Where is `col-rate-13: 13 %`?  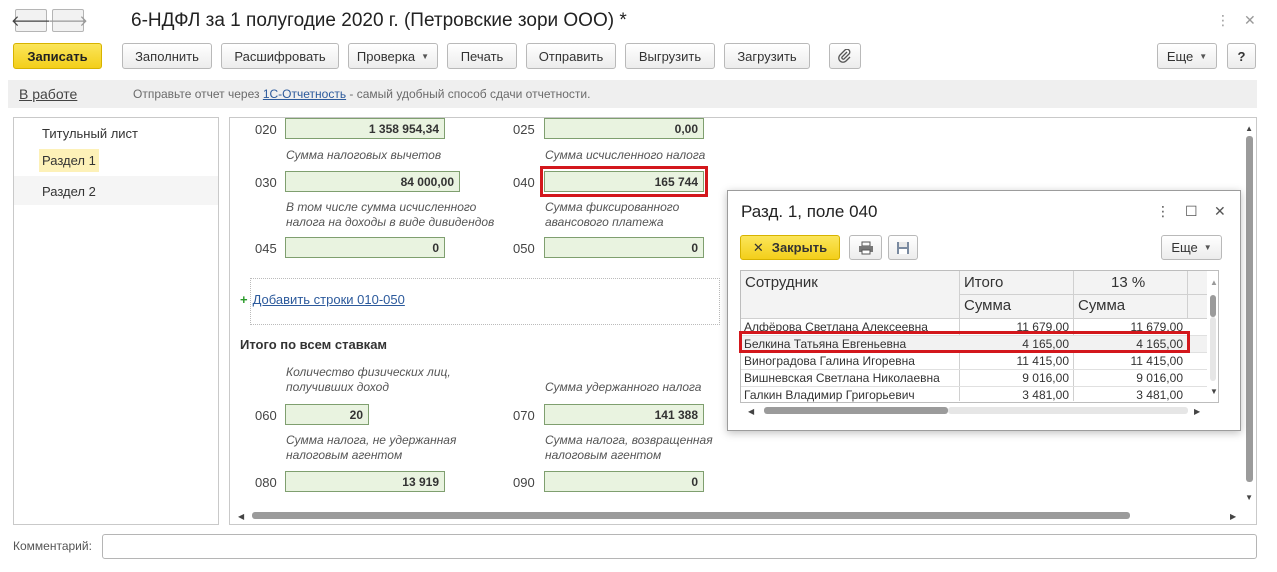
col-rate-13: 13 % is located at coordinates (1128, 282).